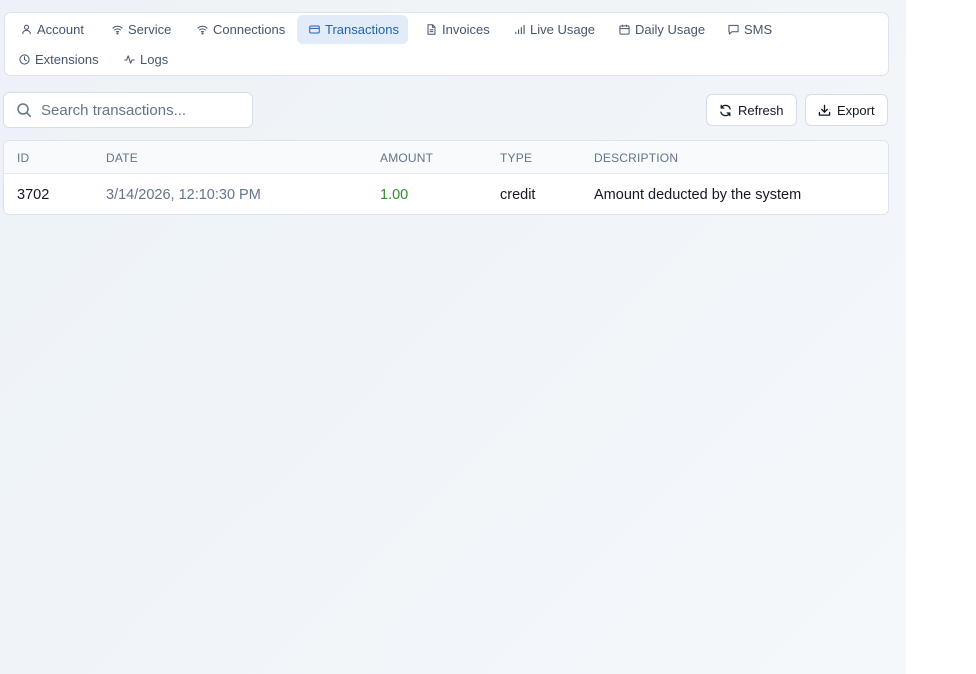 This screenshot has width=976, height=674. I want to click on export-label: Export, so click(856, 110).